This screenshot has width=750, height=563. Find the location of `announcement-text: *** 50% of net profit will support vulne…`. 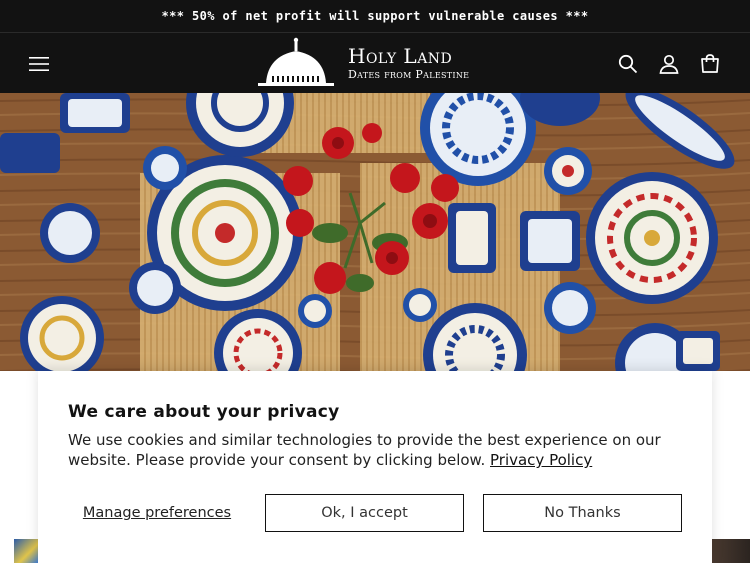

announcement-text: *** 50% of net profit will support vulne… is located at coordinates (375, 16).